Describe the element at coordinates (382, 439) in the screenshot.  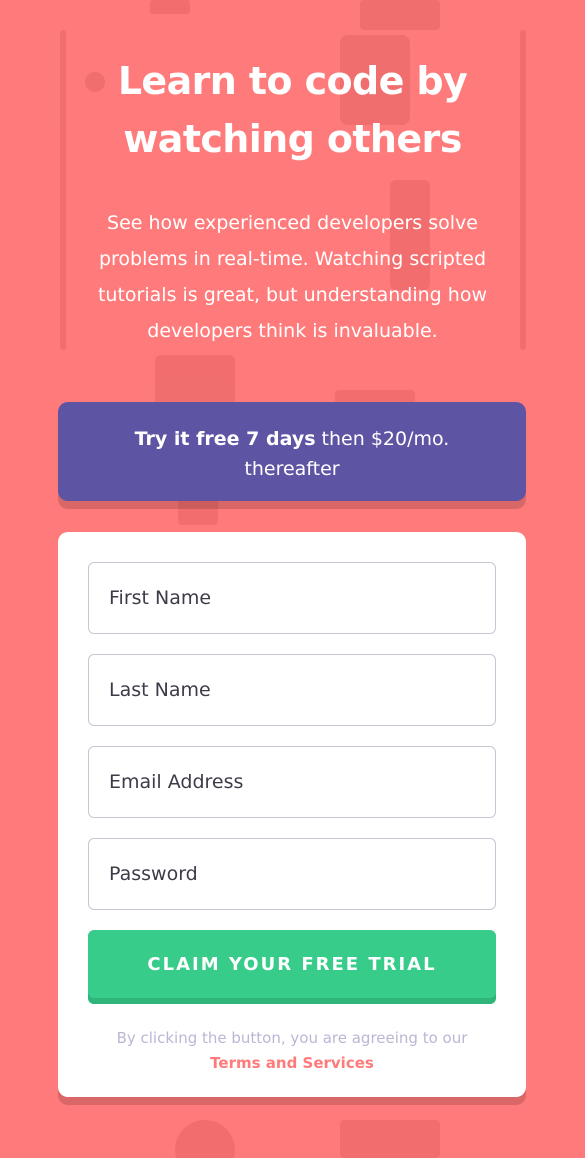
I see `promo-price-text: then $20/mo.` at that location.